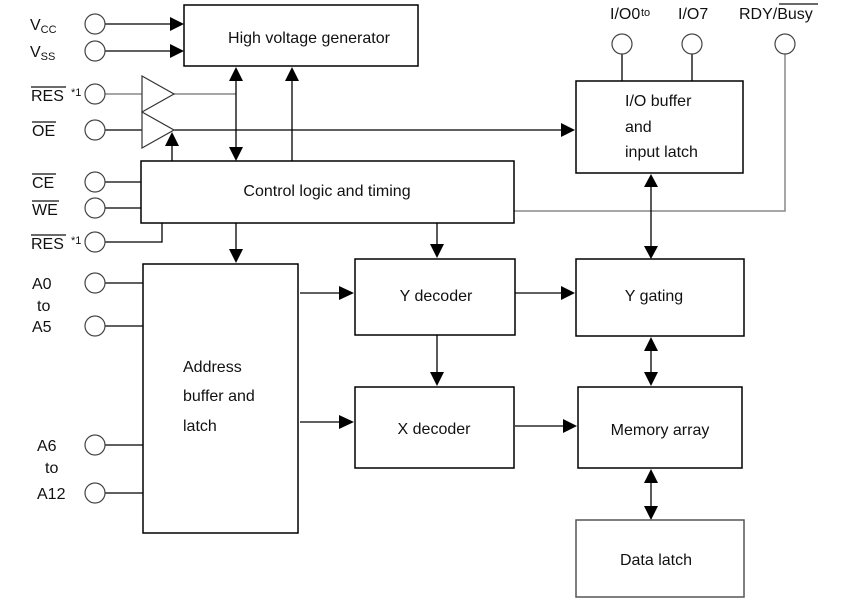 Image resolution: width=845 pixels, height=603 pixels. I want to click on x-decoder-block: X decoder, so click(434, 427).